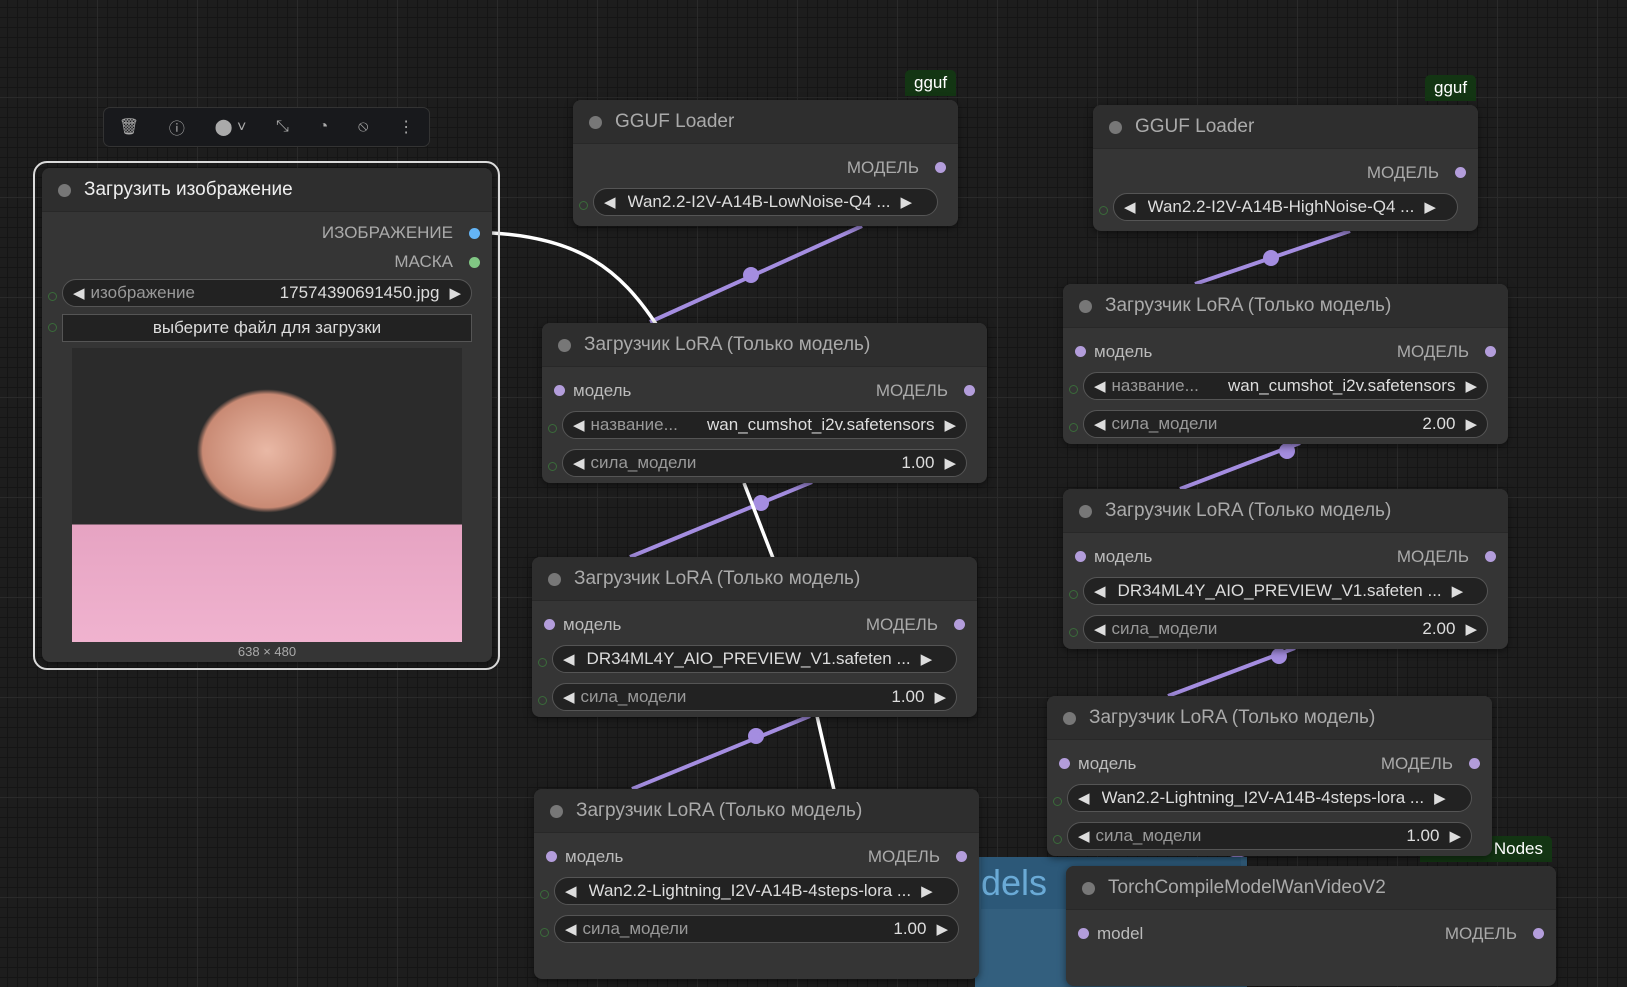  What do you see at coordinates (324, 127) in the screenshot?
I see `pin-icon: ◔` at bounding box center [324, 127].